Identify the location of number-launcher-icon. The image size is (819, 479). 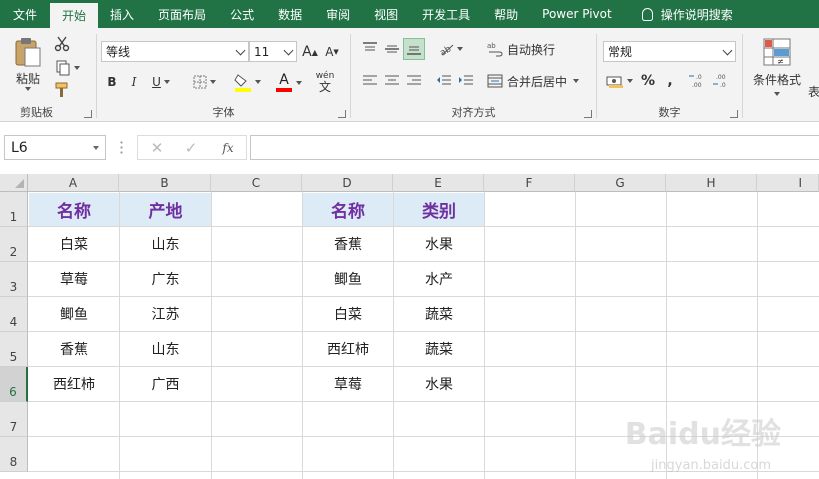
(734, 114).